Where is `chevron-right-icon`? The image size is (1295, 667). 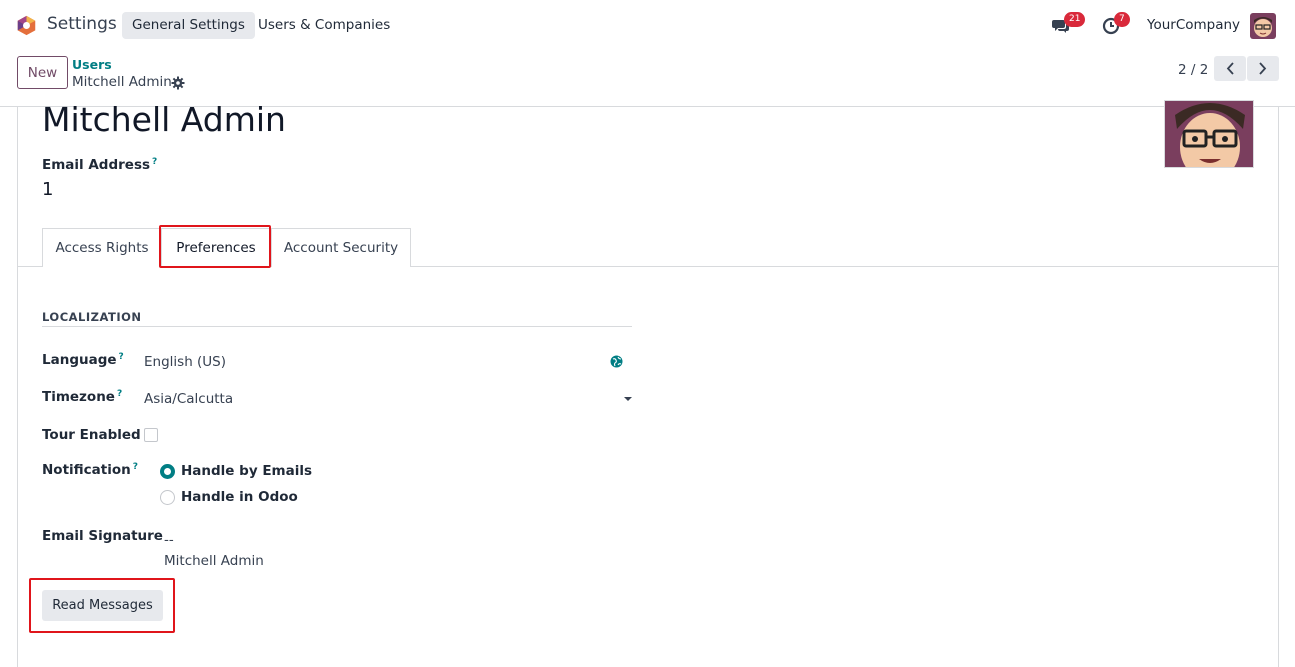
chevron-right-icon is located at coordinates (1263, 68).